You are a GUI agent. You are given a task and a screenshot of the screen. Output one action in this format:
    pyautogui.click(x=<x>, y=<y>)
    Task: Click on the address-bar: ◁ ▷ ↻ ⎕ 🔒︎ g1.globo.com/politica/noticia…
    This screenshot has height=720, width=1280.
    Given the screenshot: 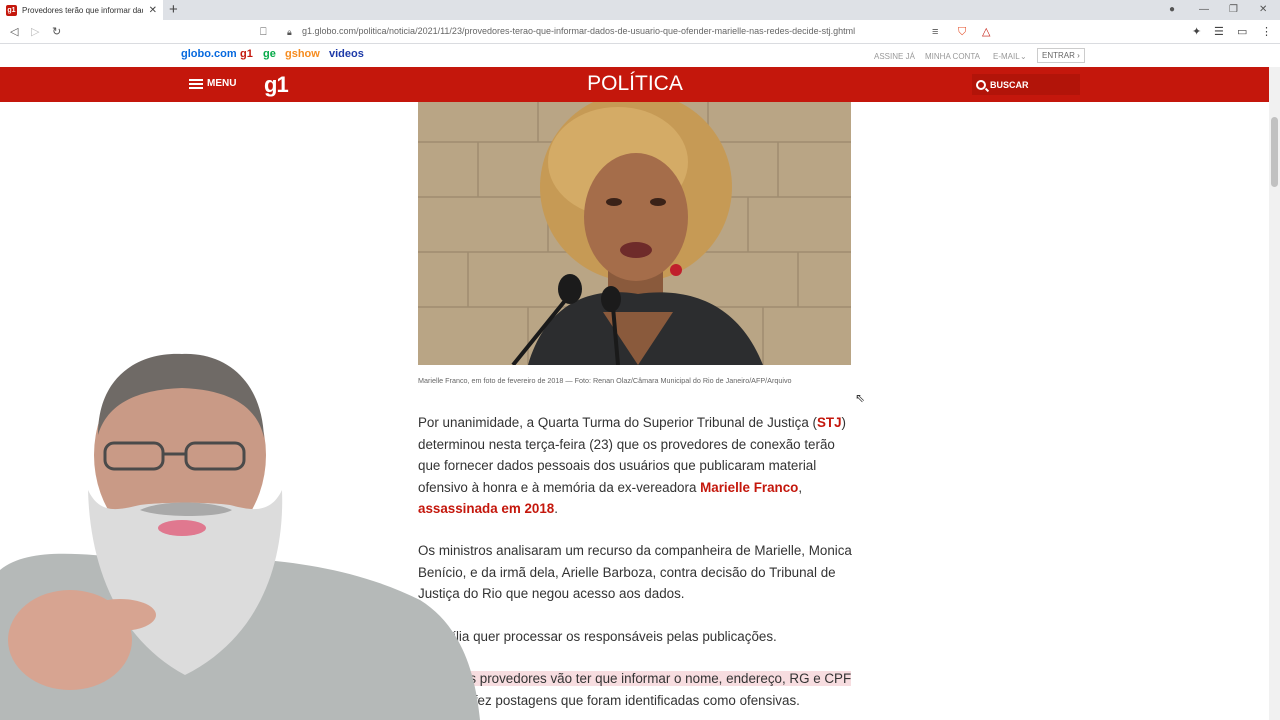 What is the action you would take?
    pyautogui.click(x=640, y=32)
    